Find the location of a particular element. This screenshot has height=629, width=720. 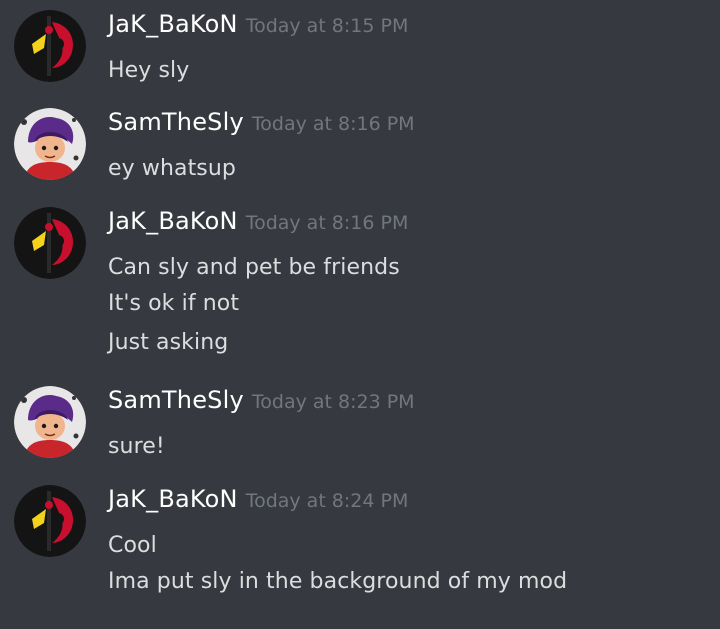

message-text: Just asking is located at coordinates (168, 342).